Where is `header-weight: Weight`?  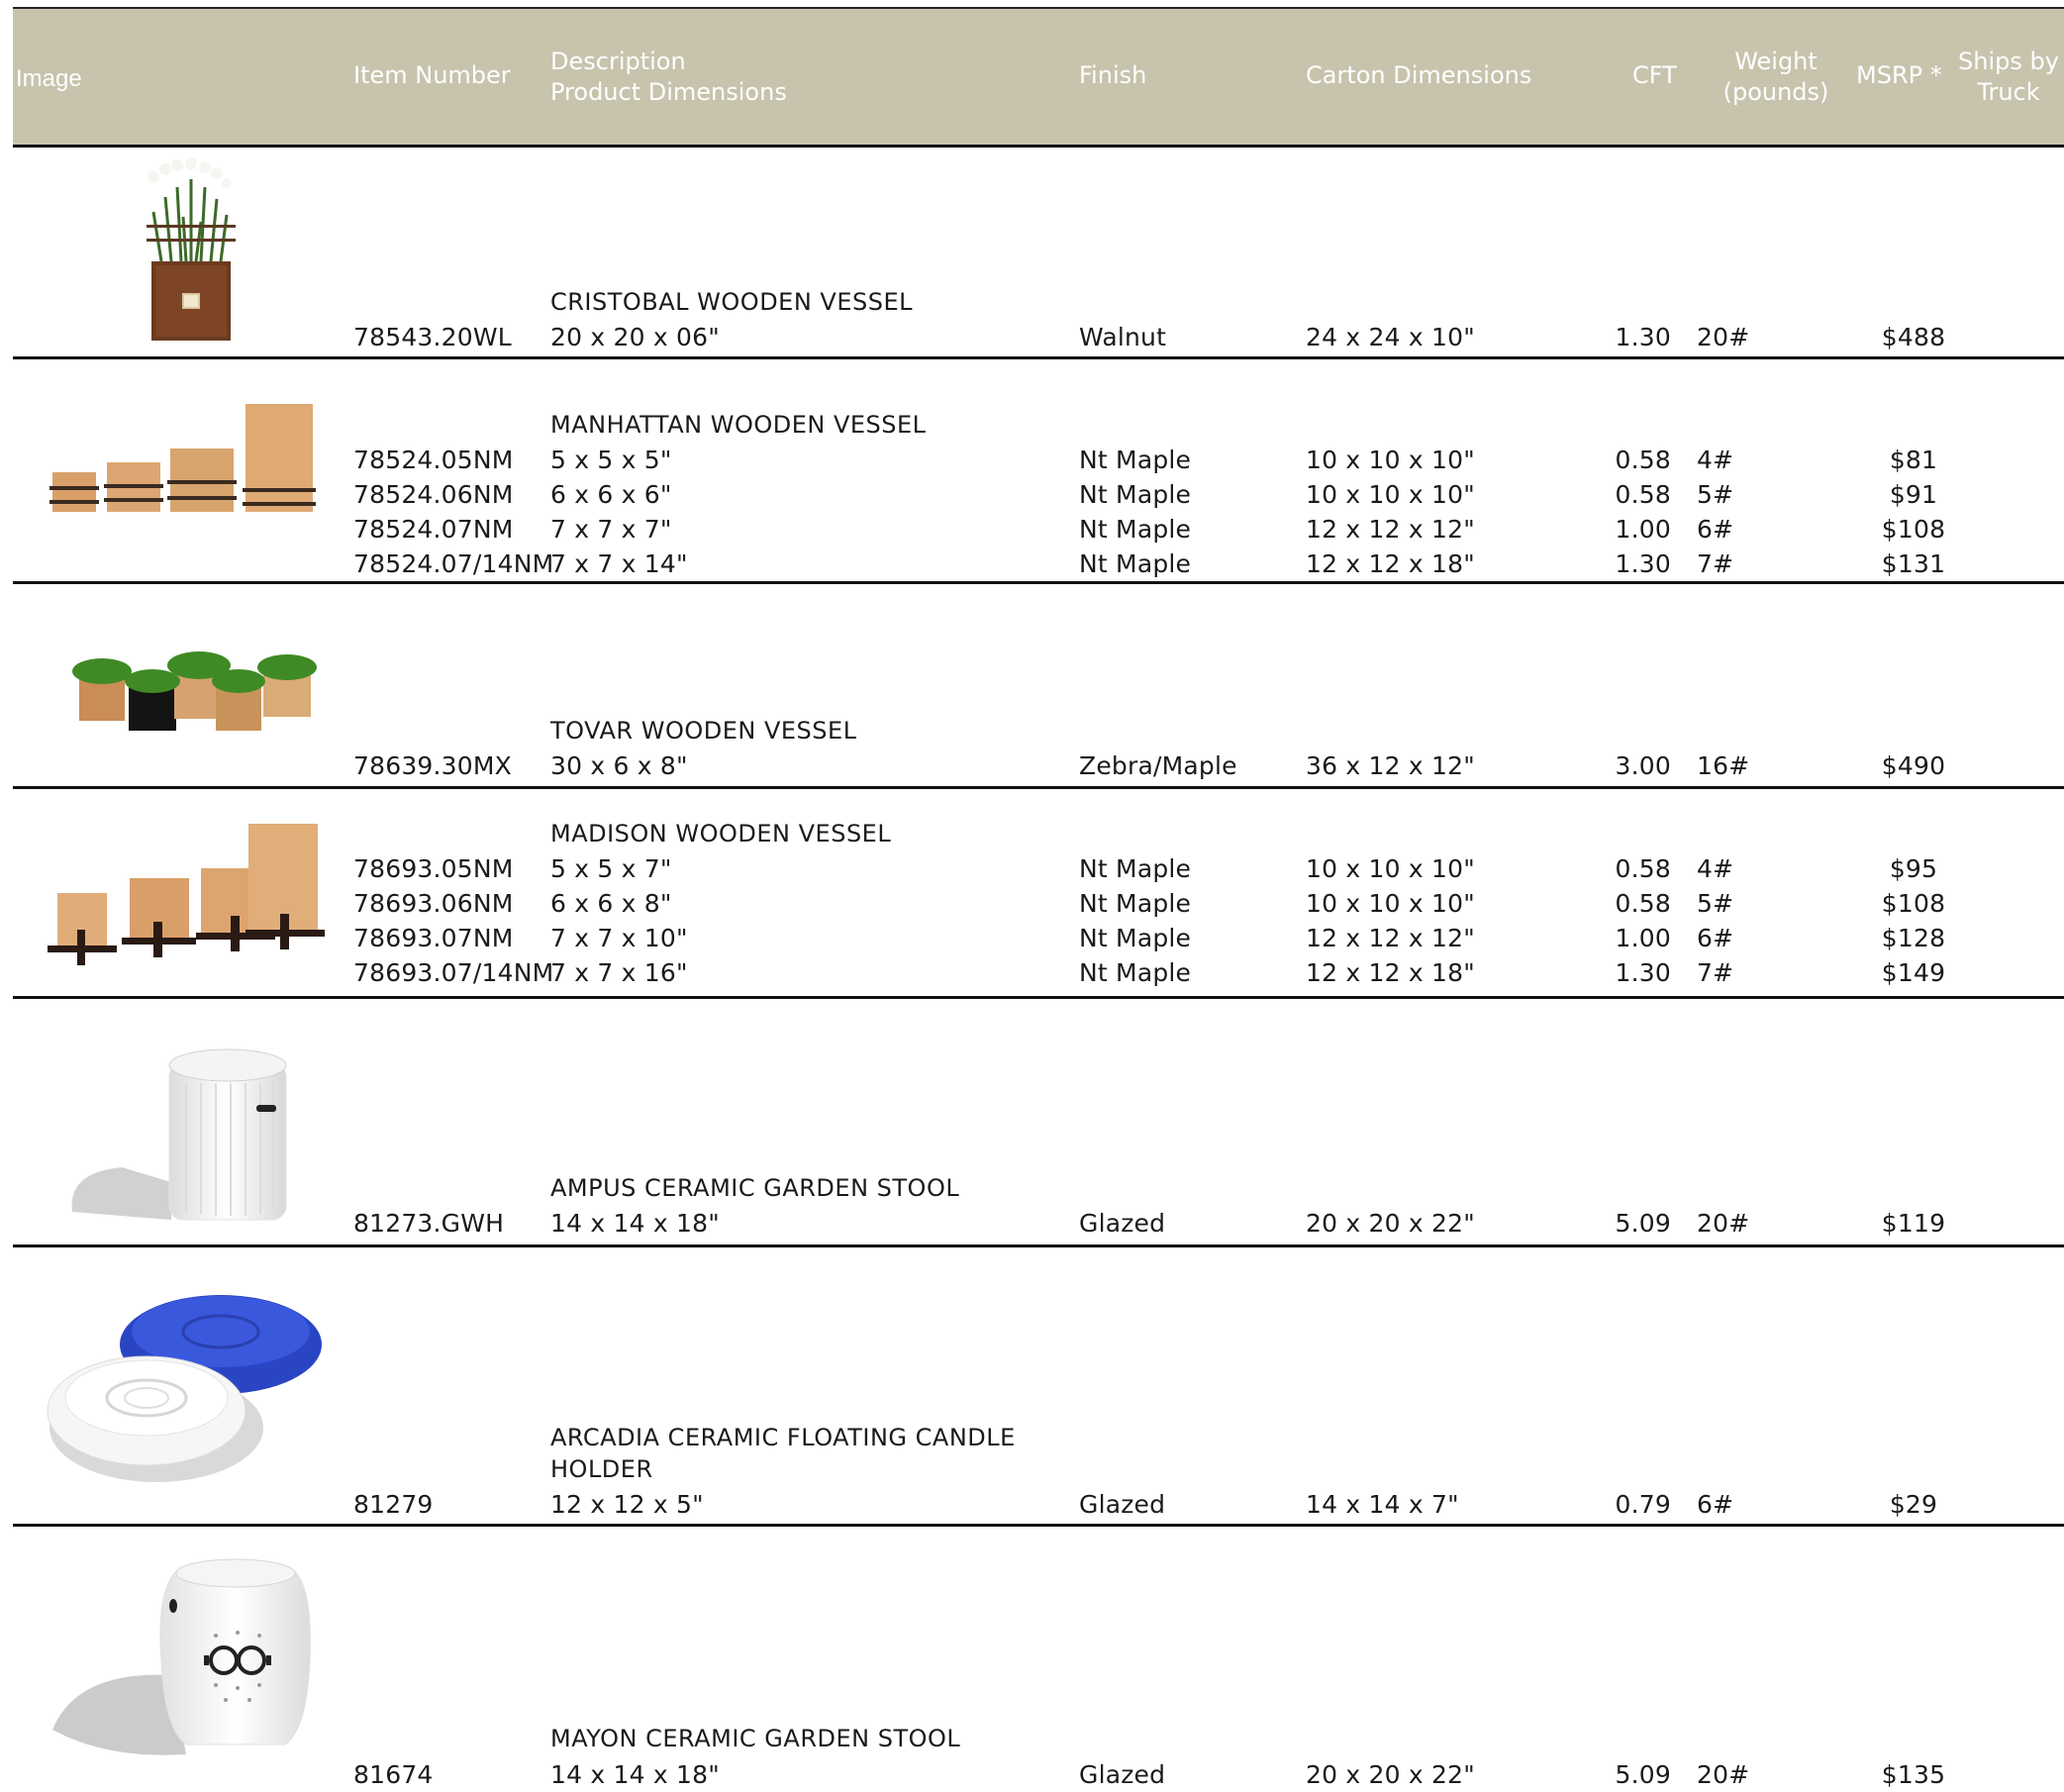
header-weight: Weight is located at coordinates (1776, 61).